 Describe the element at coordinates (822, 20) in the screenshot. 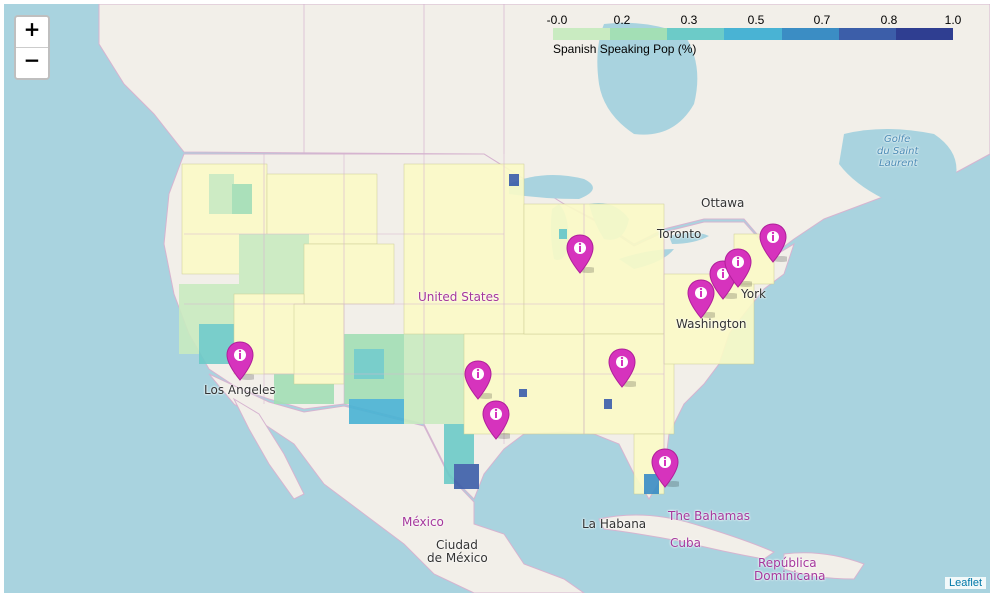

I see `legend-tick: 0.7` at that location.